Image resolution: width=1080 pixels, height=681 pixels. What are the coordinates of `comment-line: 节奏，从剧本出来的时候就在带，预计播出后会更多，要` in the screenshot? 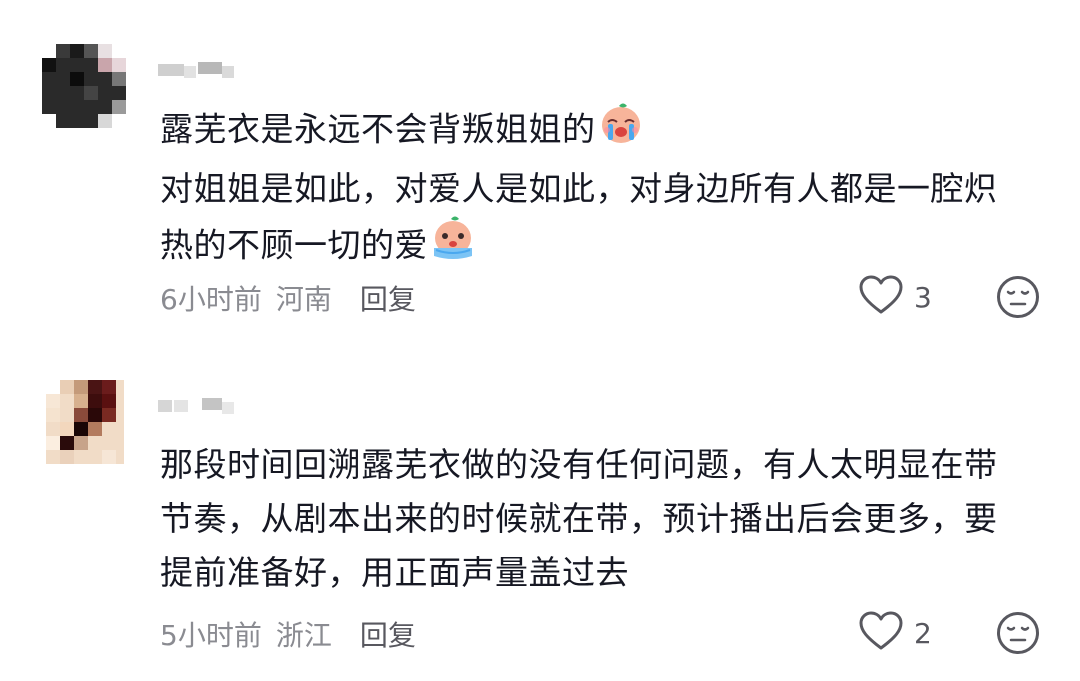 It's located at (579, 518).